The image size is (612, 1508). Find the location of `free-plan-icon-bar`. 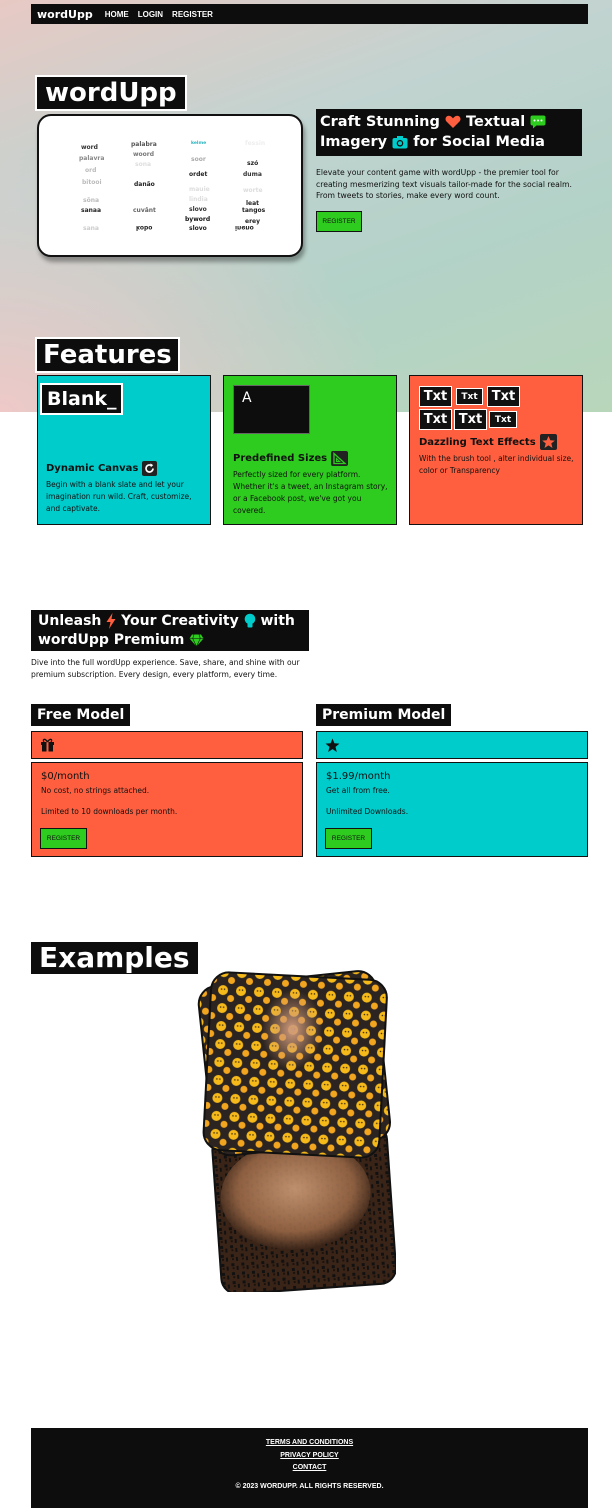

free-plan-icon-bar is located at coordinates (167, 745).